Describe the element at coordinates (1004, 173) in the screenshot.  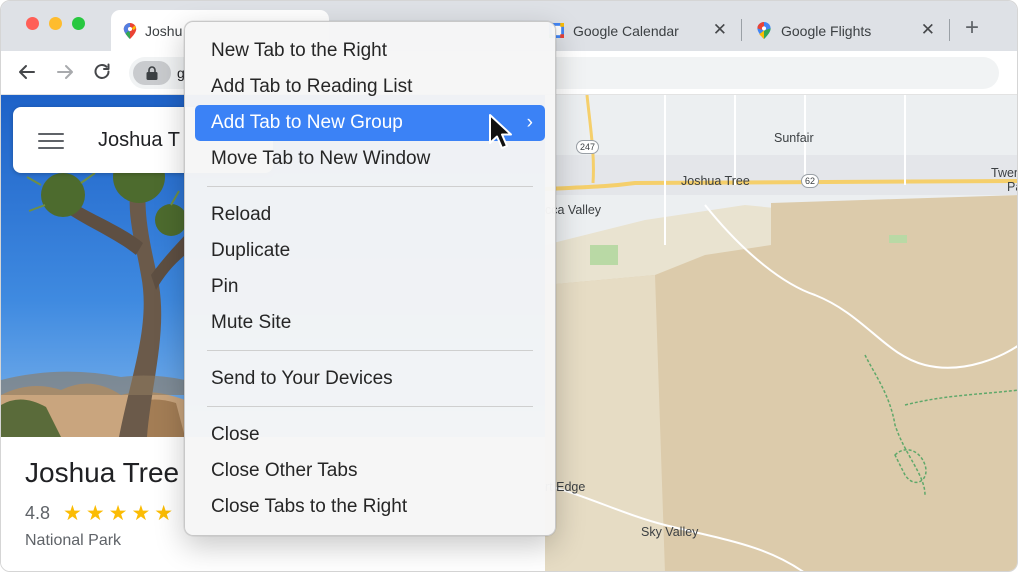
I see `map-label-twentynine-palms: Twen` at that location.